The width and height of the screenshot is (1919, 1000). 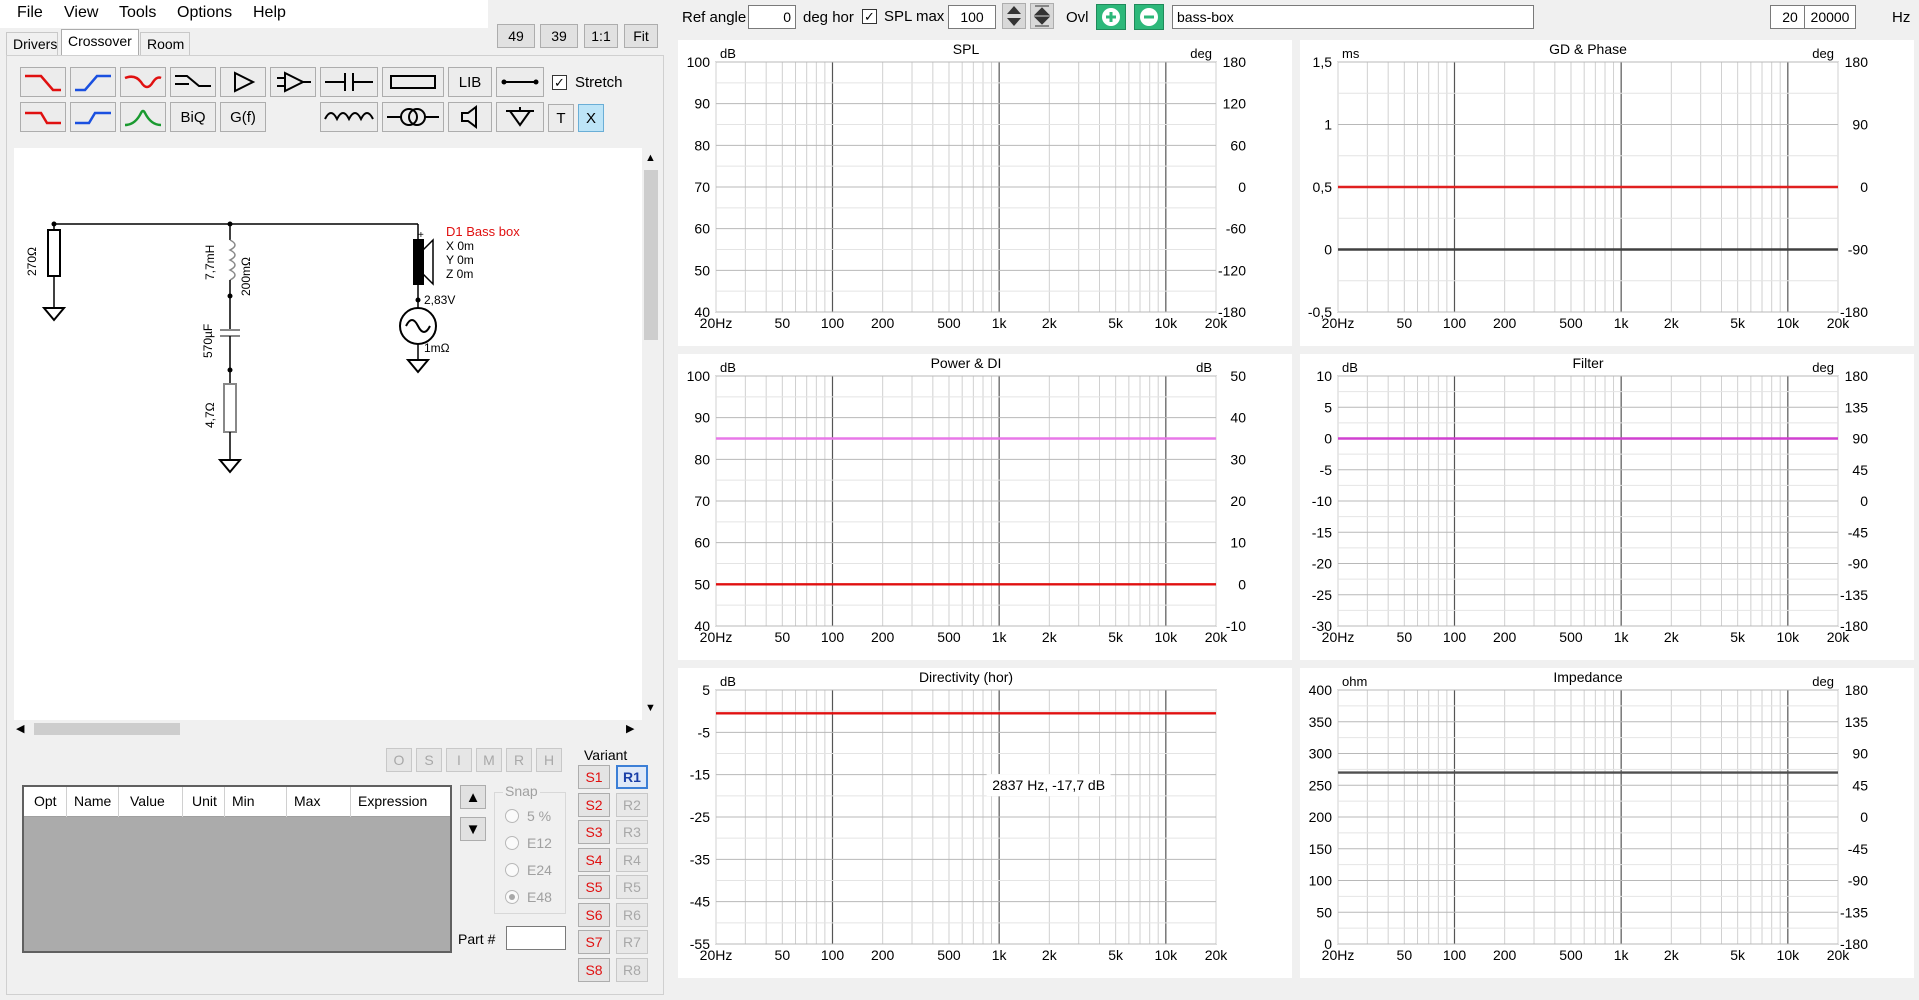 What do you see at coordinates (349, 82) in the screenshot?
I see `capacitor-tool` at bounding box center [349, 82].